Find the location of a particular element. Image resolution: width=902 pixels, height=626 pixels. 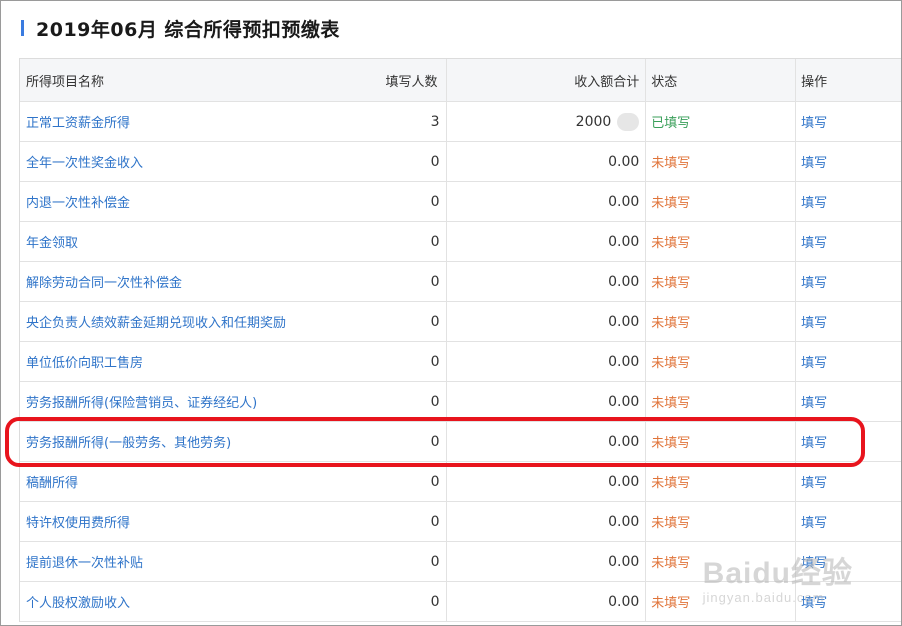

cell-item-name: 解除劳动合同一次性补偿金 0 is located at coordinates (233, 281).